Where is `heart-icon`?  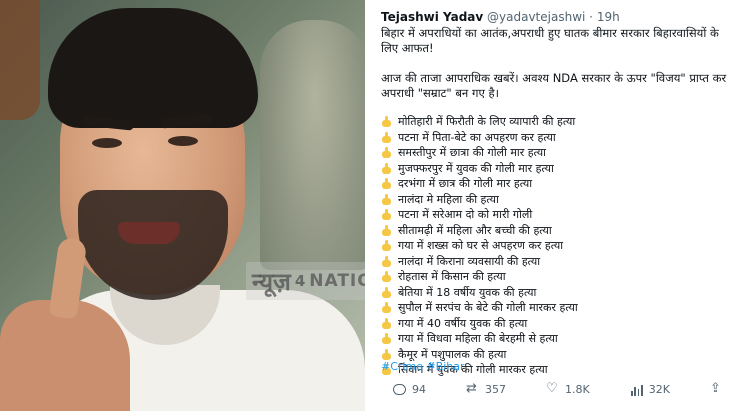
heart-icon is located at coordinates (552, 388).